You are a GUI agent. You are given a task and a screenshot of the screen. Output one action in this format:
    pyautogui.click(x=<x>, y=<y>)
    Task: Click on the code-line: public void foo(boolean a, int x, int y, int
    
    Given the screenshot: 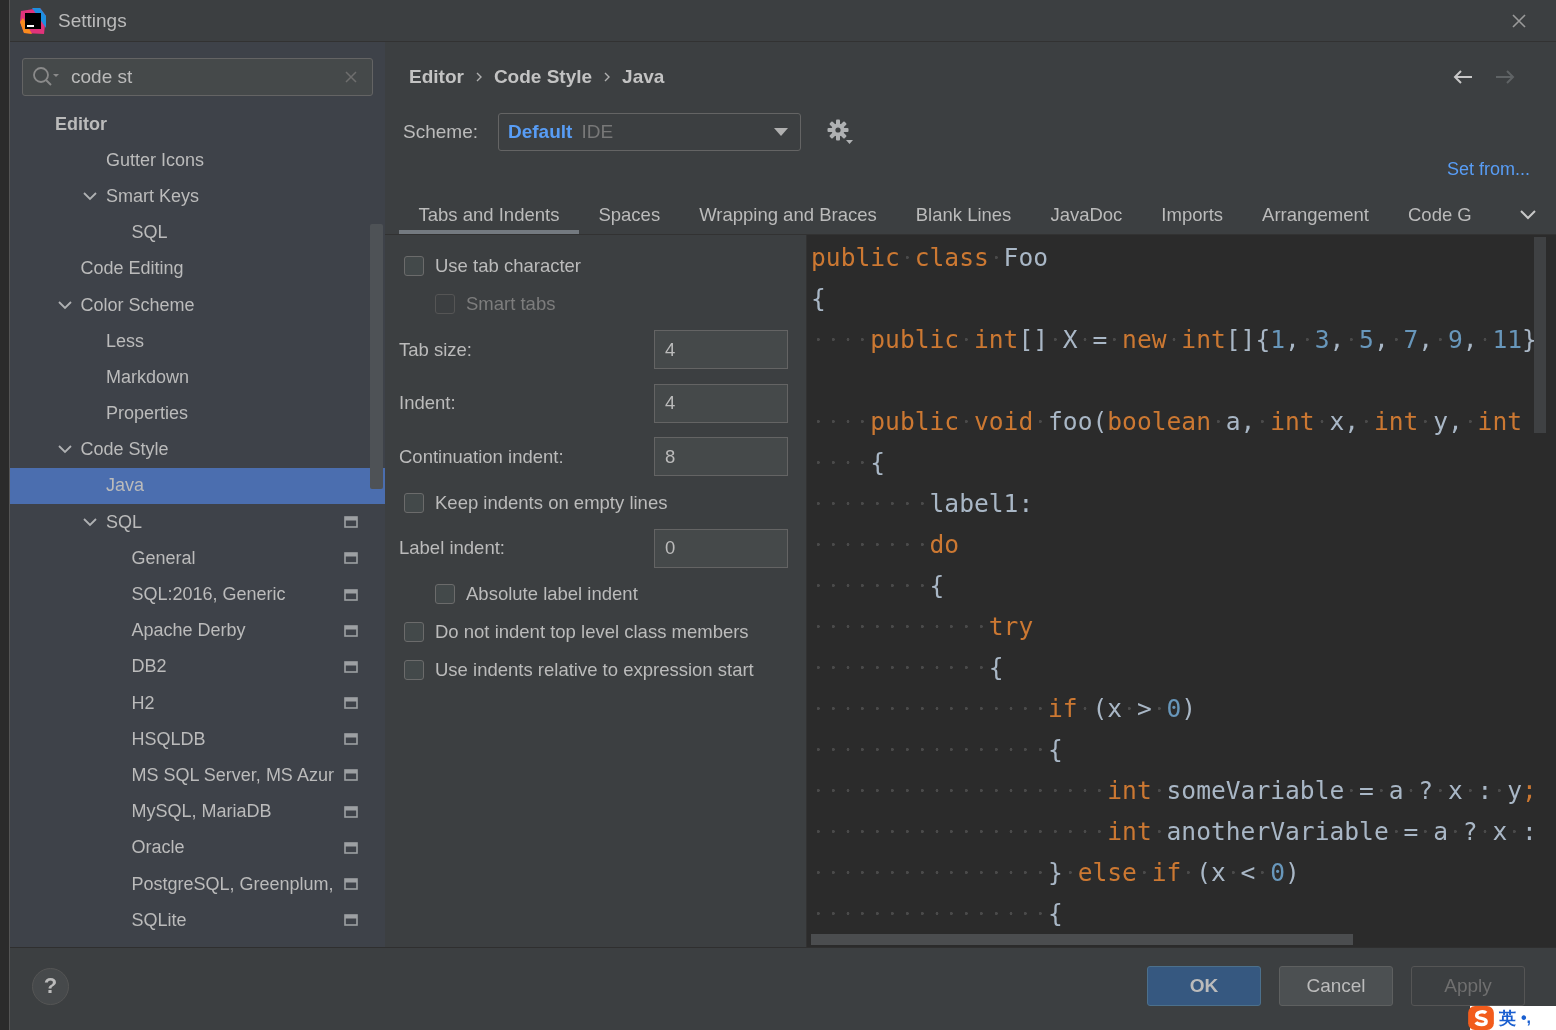 What is the action you would take?
    pyautogui.click(x=1166, y=421)
    